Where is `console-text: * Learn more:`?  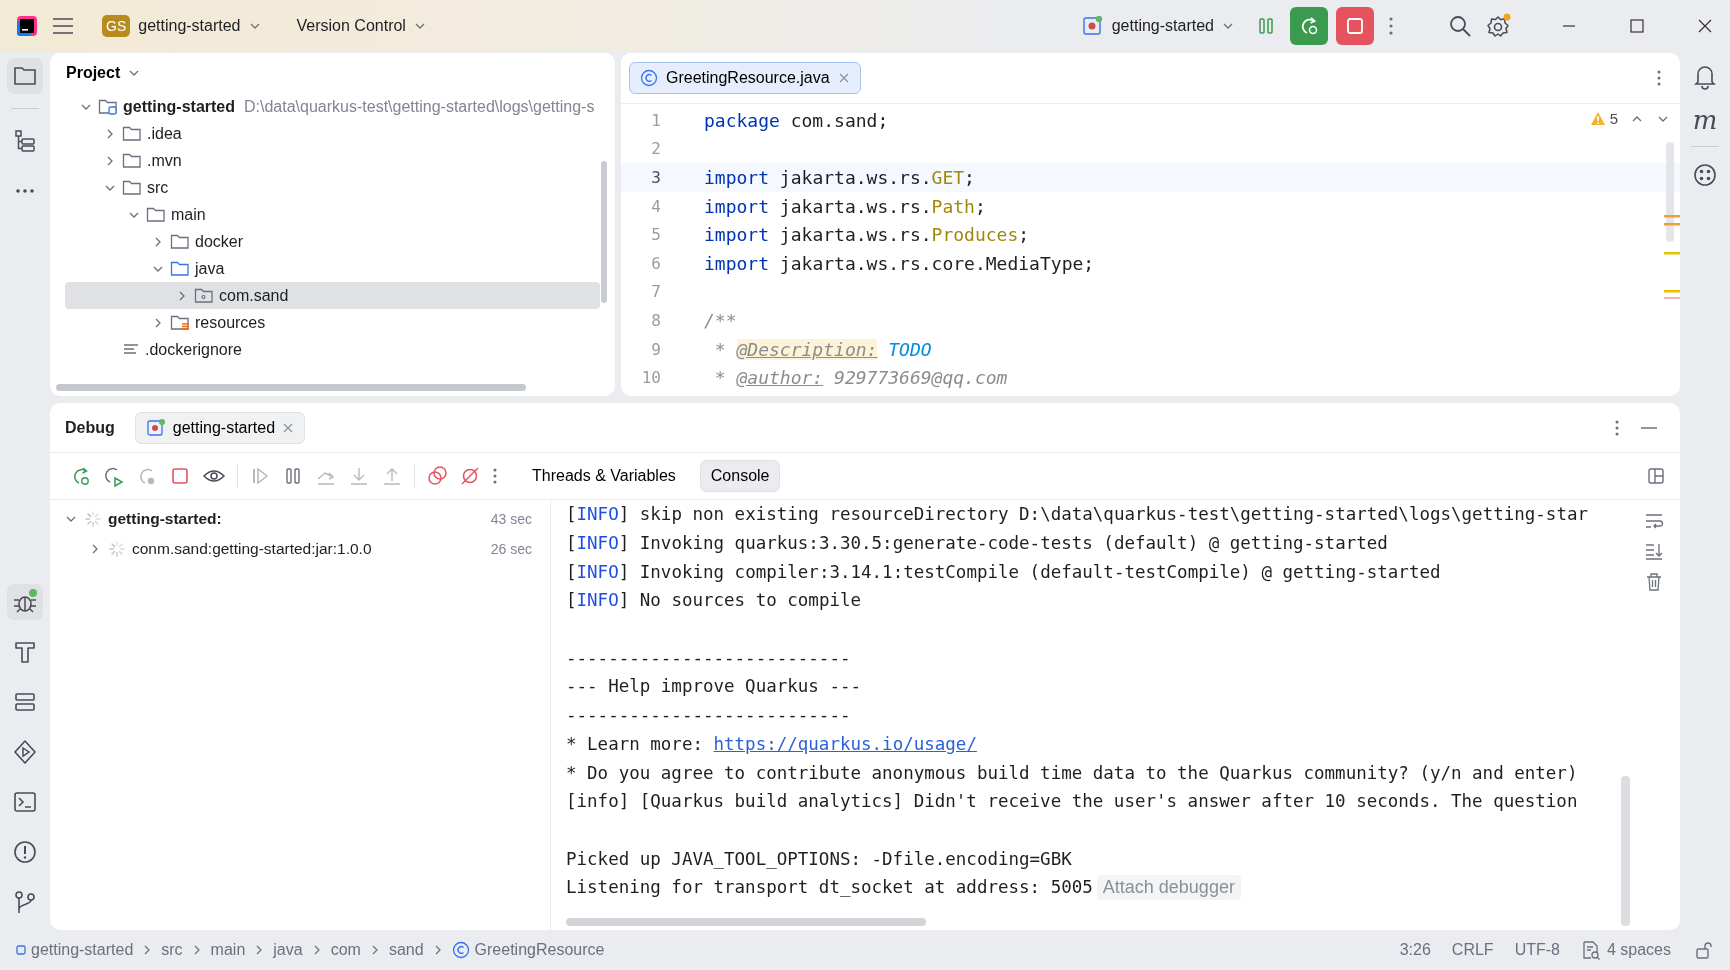 console-text: * Learn more: is located at coordinates (635, 743).